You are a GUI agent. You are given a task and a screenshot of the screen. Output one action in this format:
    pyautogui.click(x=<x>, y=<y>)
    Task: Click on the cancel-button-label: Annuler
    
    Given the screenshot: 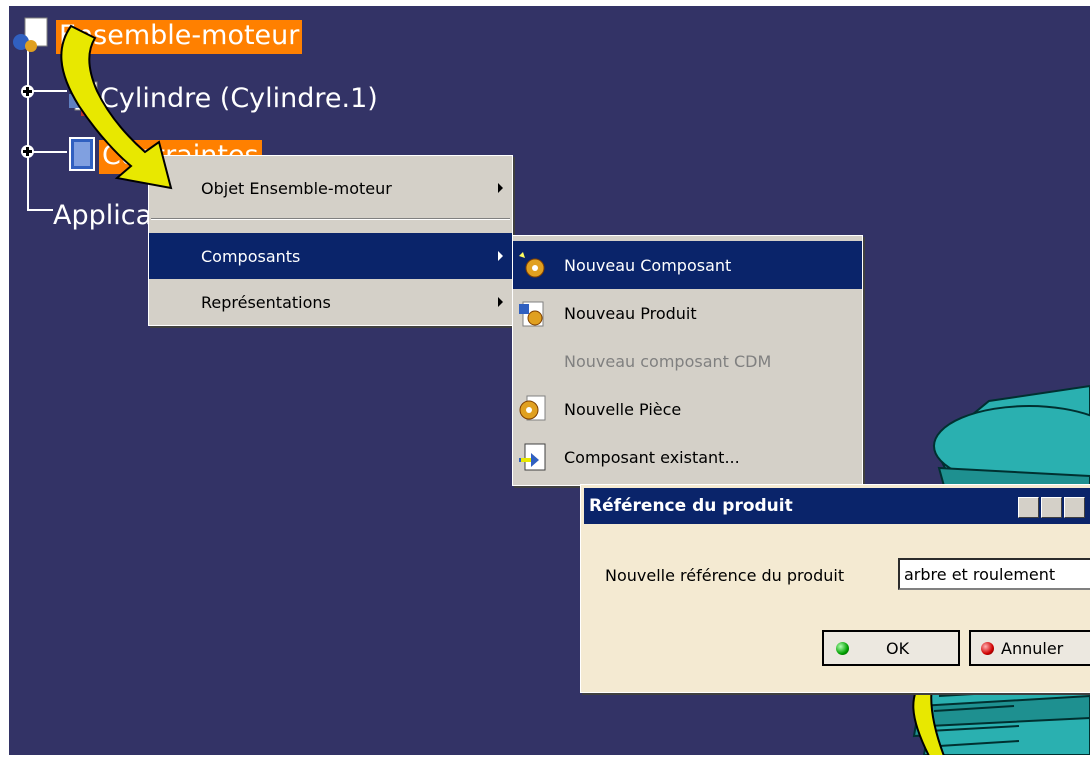 What is the action you would take?
    pyautogui.click(x=1032, y=648)
    